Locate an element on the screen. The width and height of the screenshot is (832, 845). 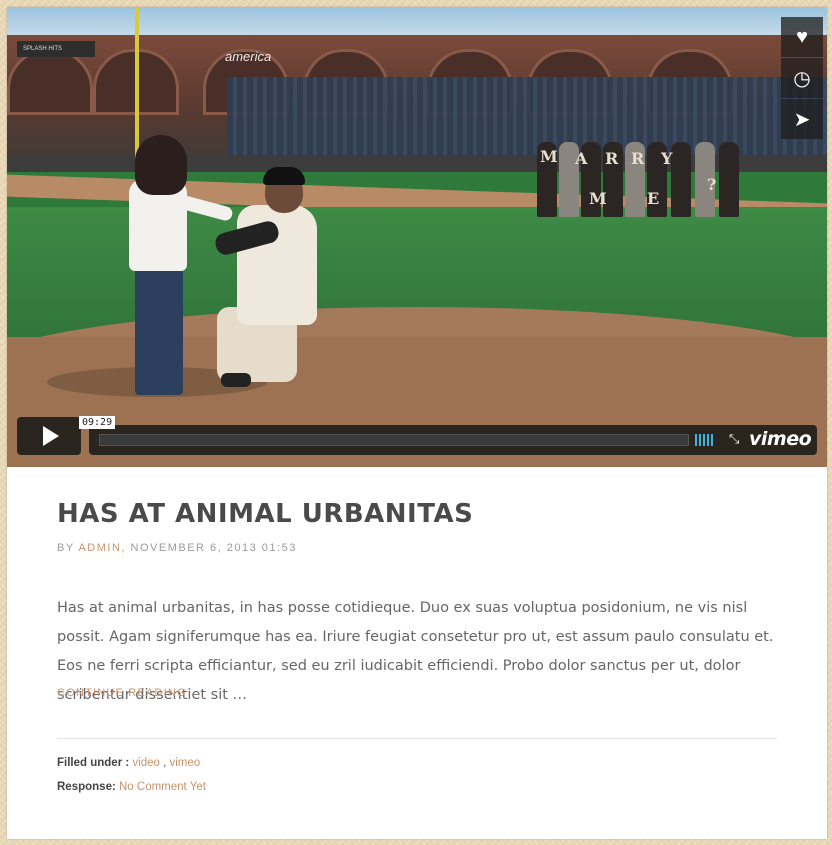
filed-under: Filled under : video , vimeo is located at coordinates (128, 763).